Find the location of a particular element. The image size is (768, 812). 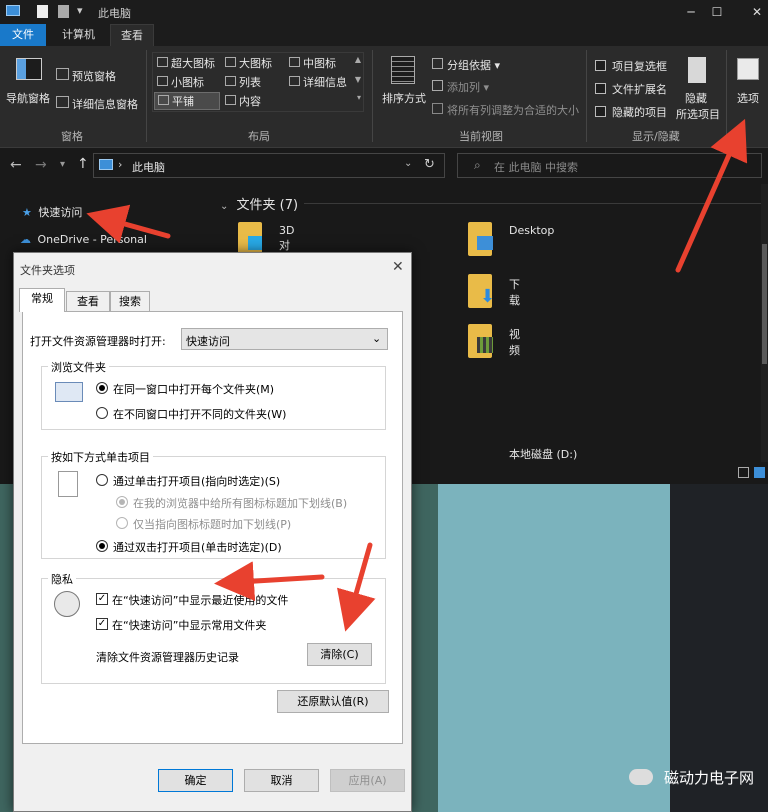

properties-icon is located at coordinates (42, 11).